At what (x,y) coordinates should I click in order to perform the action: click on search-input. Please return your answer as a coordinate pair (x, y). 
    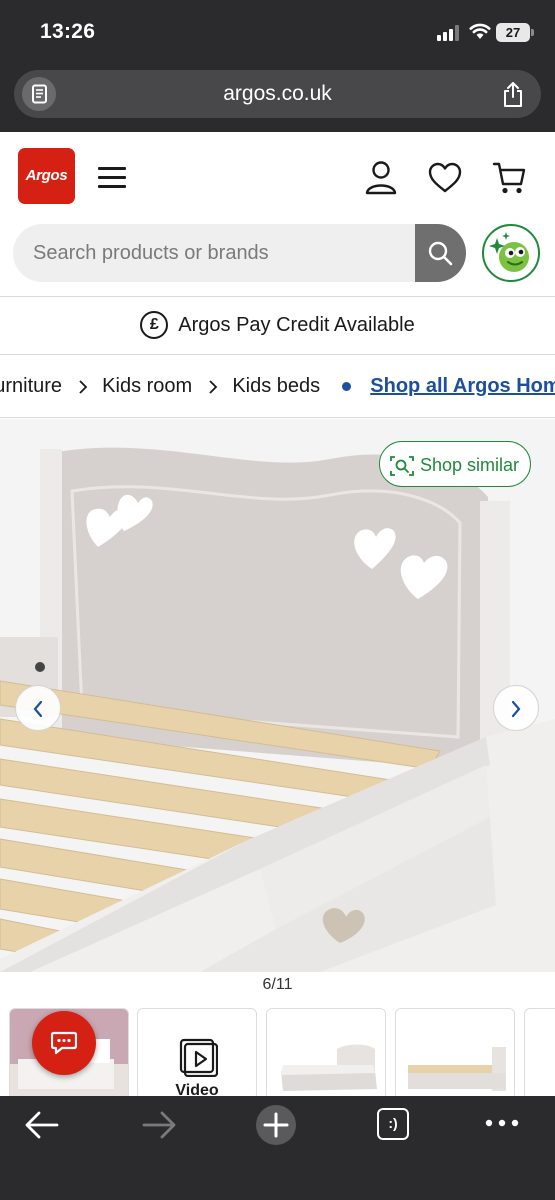
    Looking at the image, I should click on (214, 253).